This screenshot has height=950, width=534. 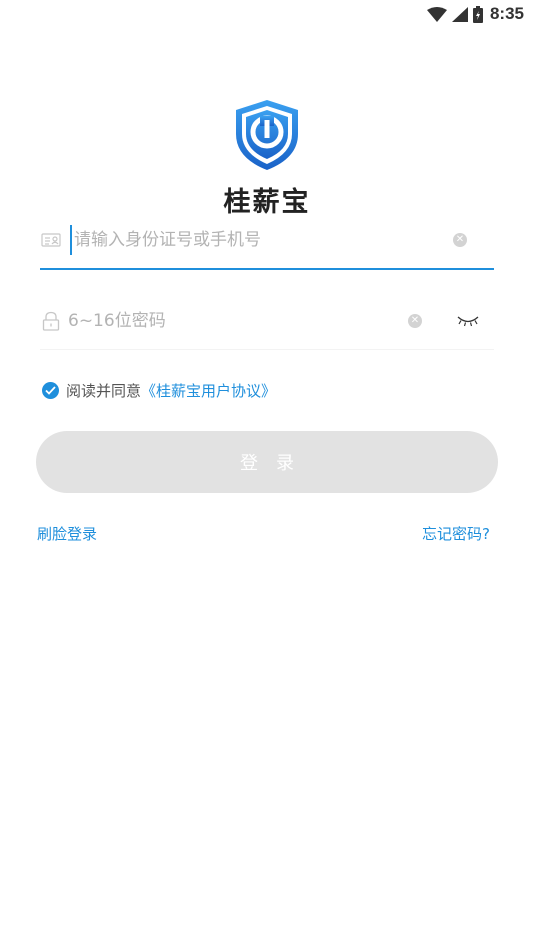 I want to click on password-input-row: ✕, so click(x=267, y=321).